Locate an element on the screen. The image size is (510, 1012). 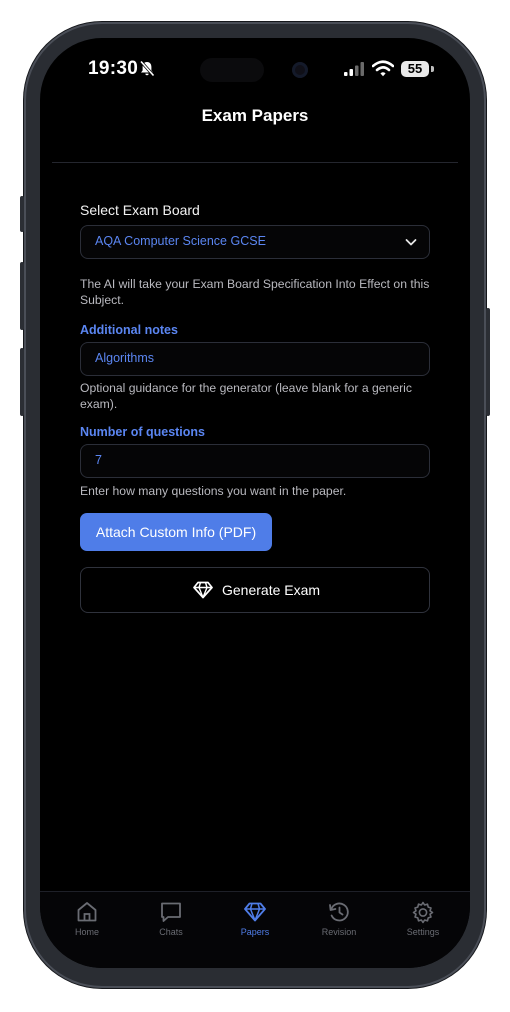
tab-home-label: Home is located at coordinates (86, 932).